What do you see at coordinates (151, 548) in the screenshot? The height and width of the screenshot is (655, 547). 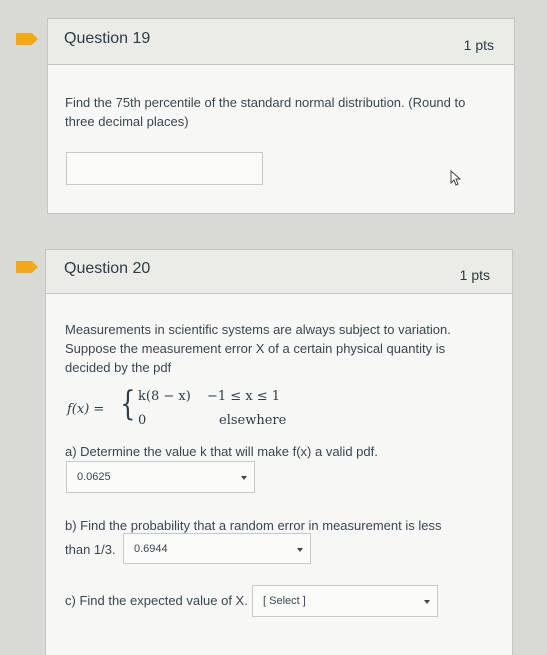 I see `part-b-selected-value: 0.6944` at bounding box center [151, 548].